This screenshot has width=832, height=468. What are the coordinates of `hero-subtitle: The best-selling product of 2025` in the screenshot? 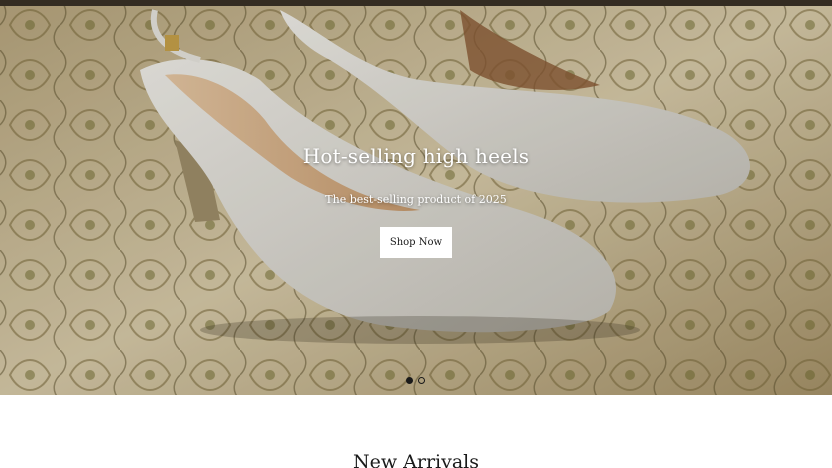 It's located at (416, 199).